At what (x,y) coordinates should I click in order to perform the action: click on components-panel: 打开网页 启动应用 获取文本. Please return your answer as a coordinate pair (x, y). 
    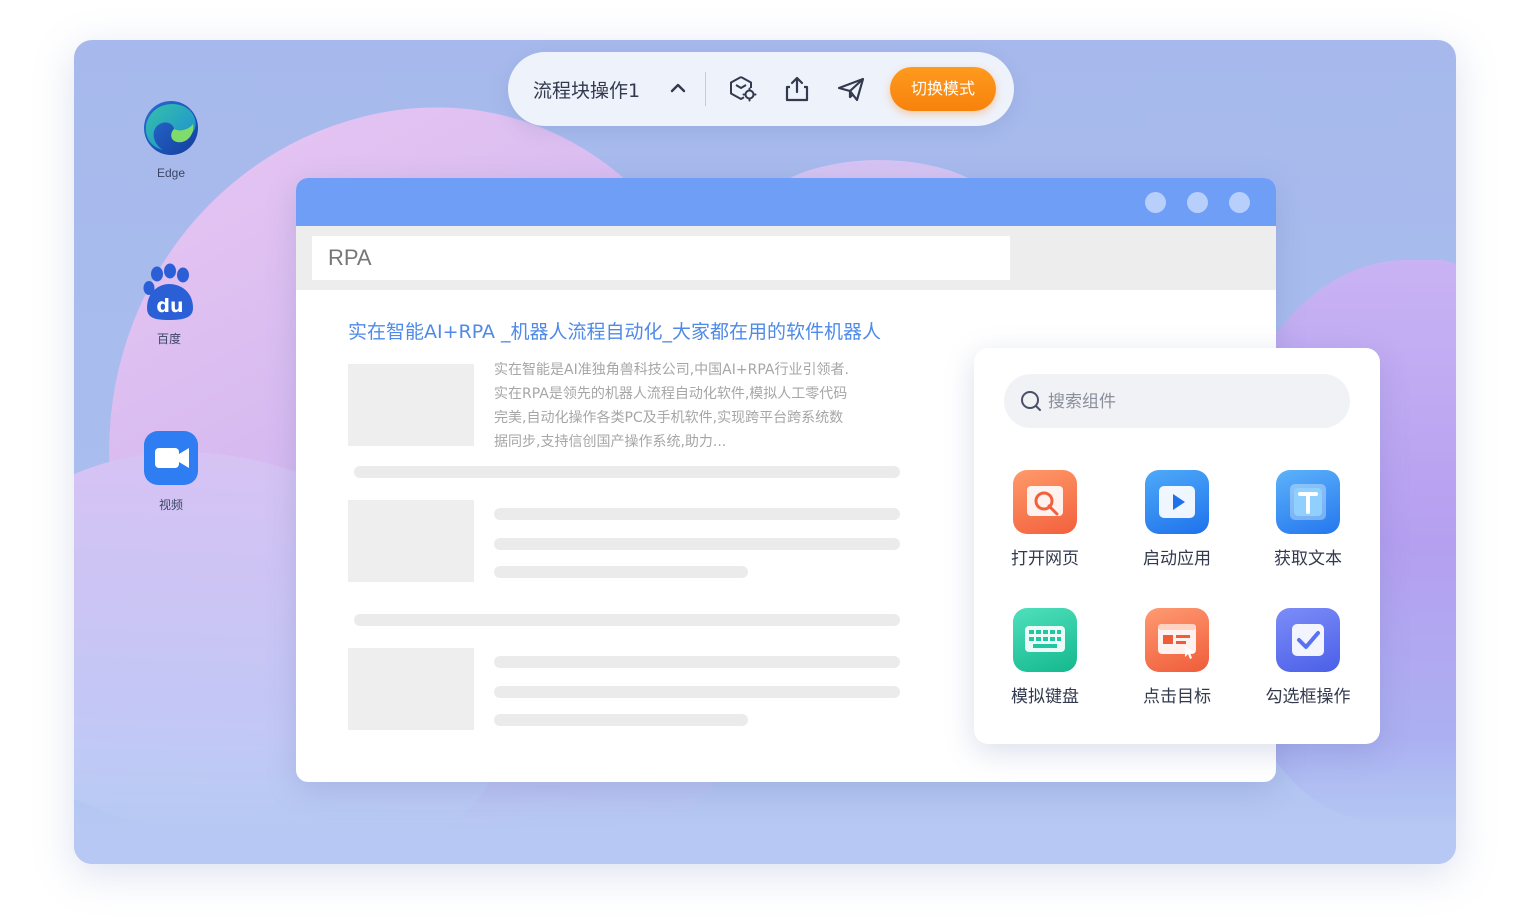
    Looking at the image, I should click on (1177, 546).